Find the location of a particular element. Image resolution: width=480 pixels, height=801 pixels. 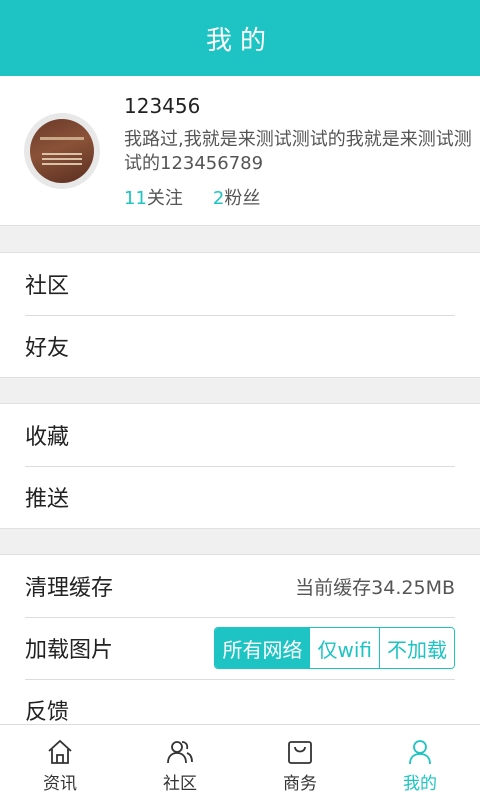

avatar is located at coordinates (62, 151).